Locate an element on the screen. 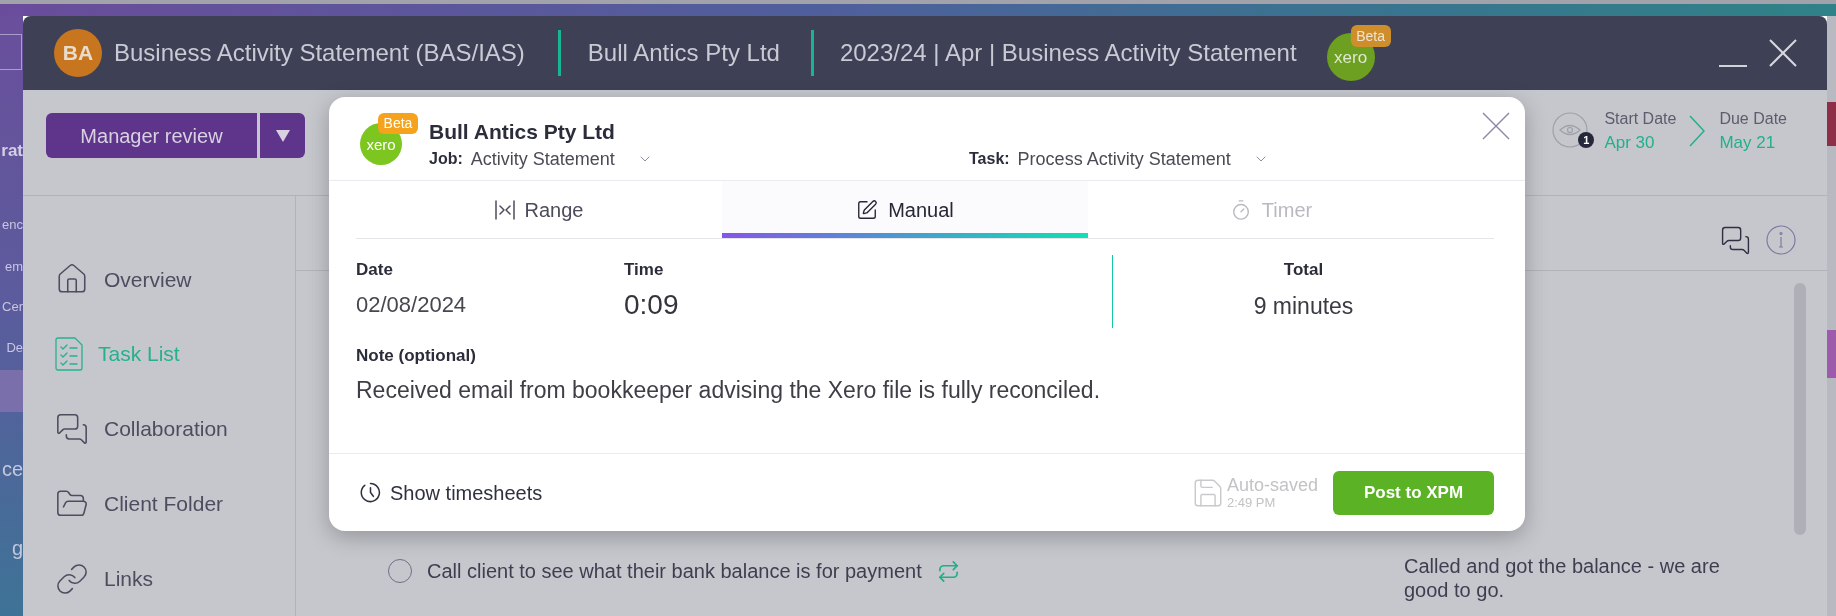 The width and height of the screenshot is (1836, 616). sidebar-item: Collaboration is located at coordinates (159, 429).